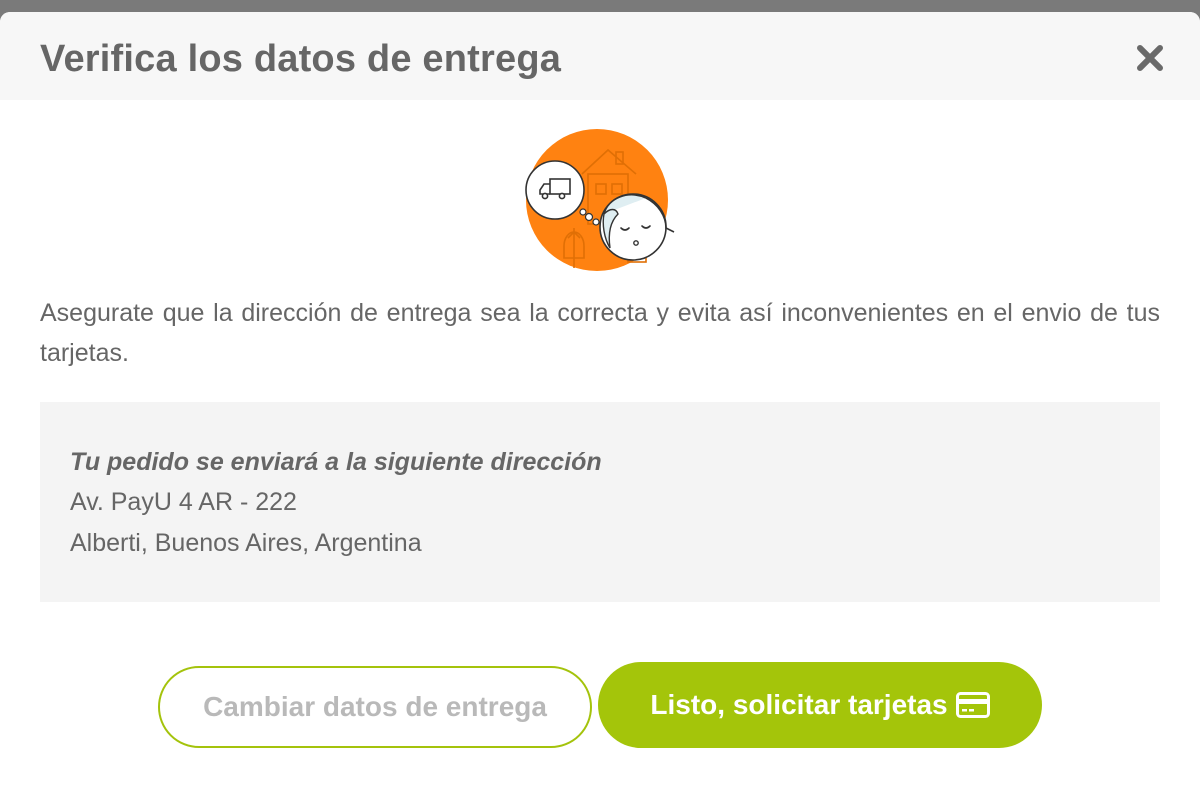 Image resolution: width=1200 pixels, height=788 pixels. I want to click on close-button, so click(1150, 58).